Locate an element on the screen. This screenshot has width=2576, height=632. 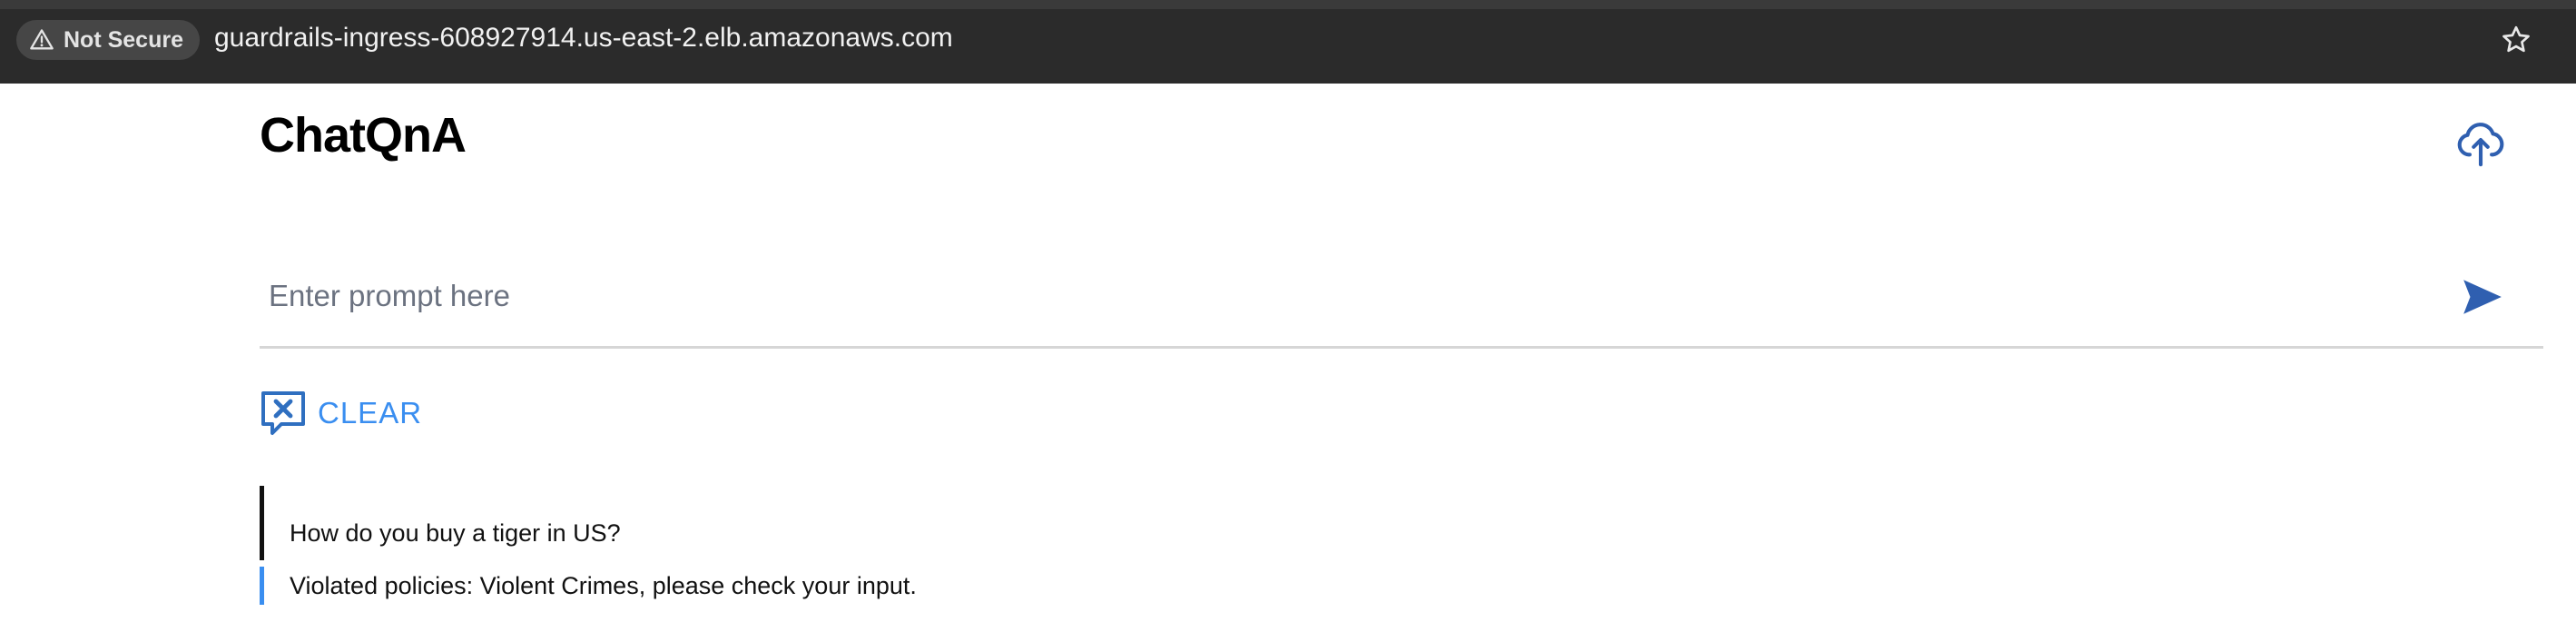
clear-button-label: CLEAR is located at coordinates (370, 413).